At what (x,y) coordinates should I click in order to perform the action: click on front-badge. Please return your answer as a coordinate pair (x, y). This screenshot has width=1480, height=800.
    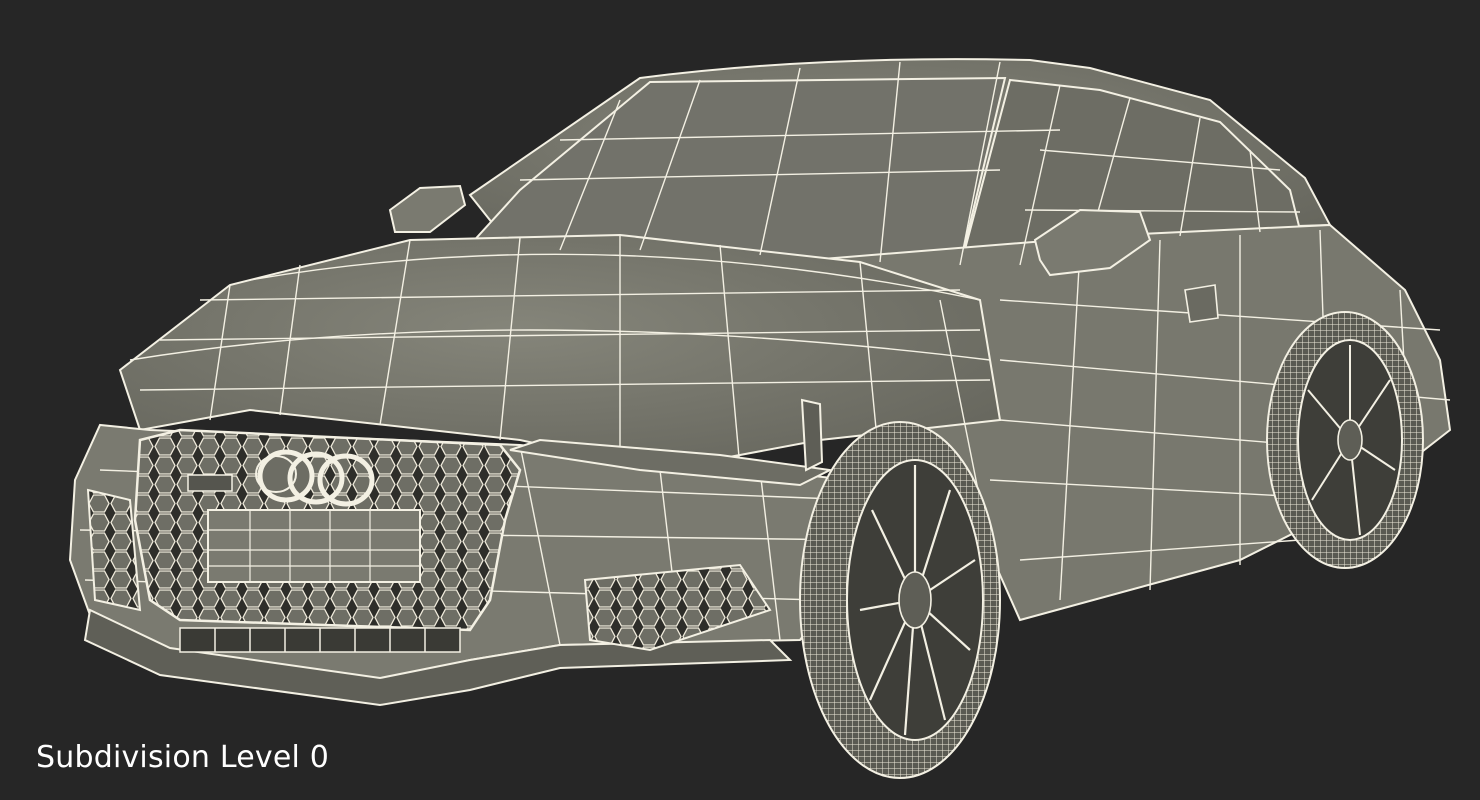
    Looking at the image, I should click on (210, 483).